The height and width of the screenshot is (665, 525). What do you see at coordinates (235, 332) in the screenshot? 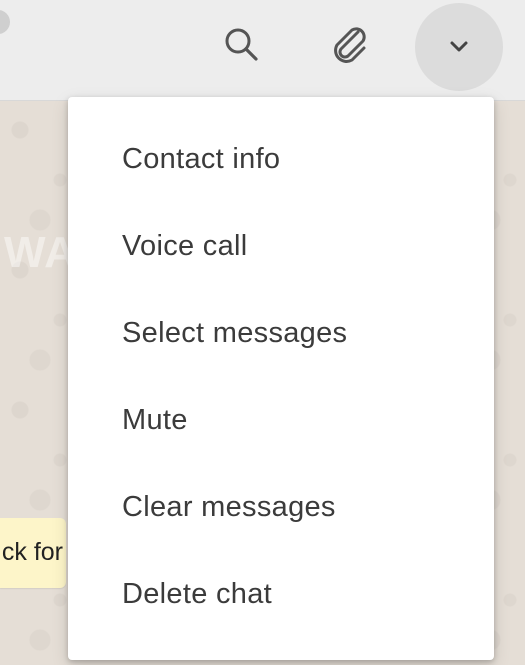
I see `menu-item-label: Select messages` at bounding box center [235, 332].